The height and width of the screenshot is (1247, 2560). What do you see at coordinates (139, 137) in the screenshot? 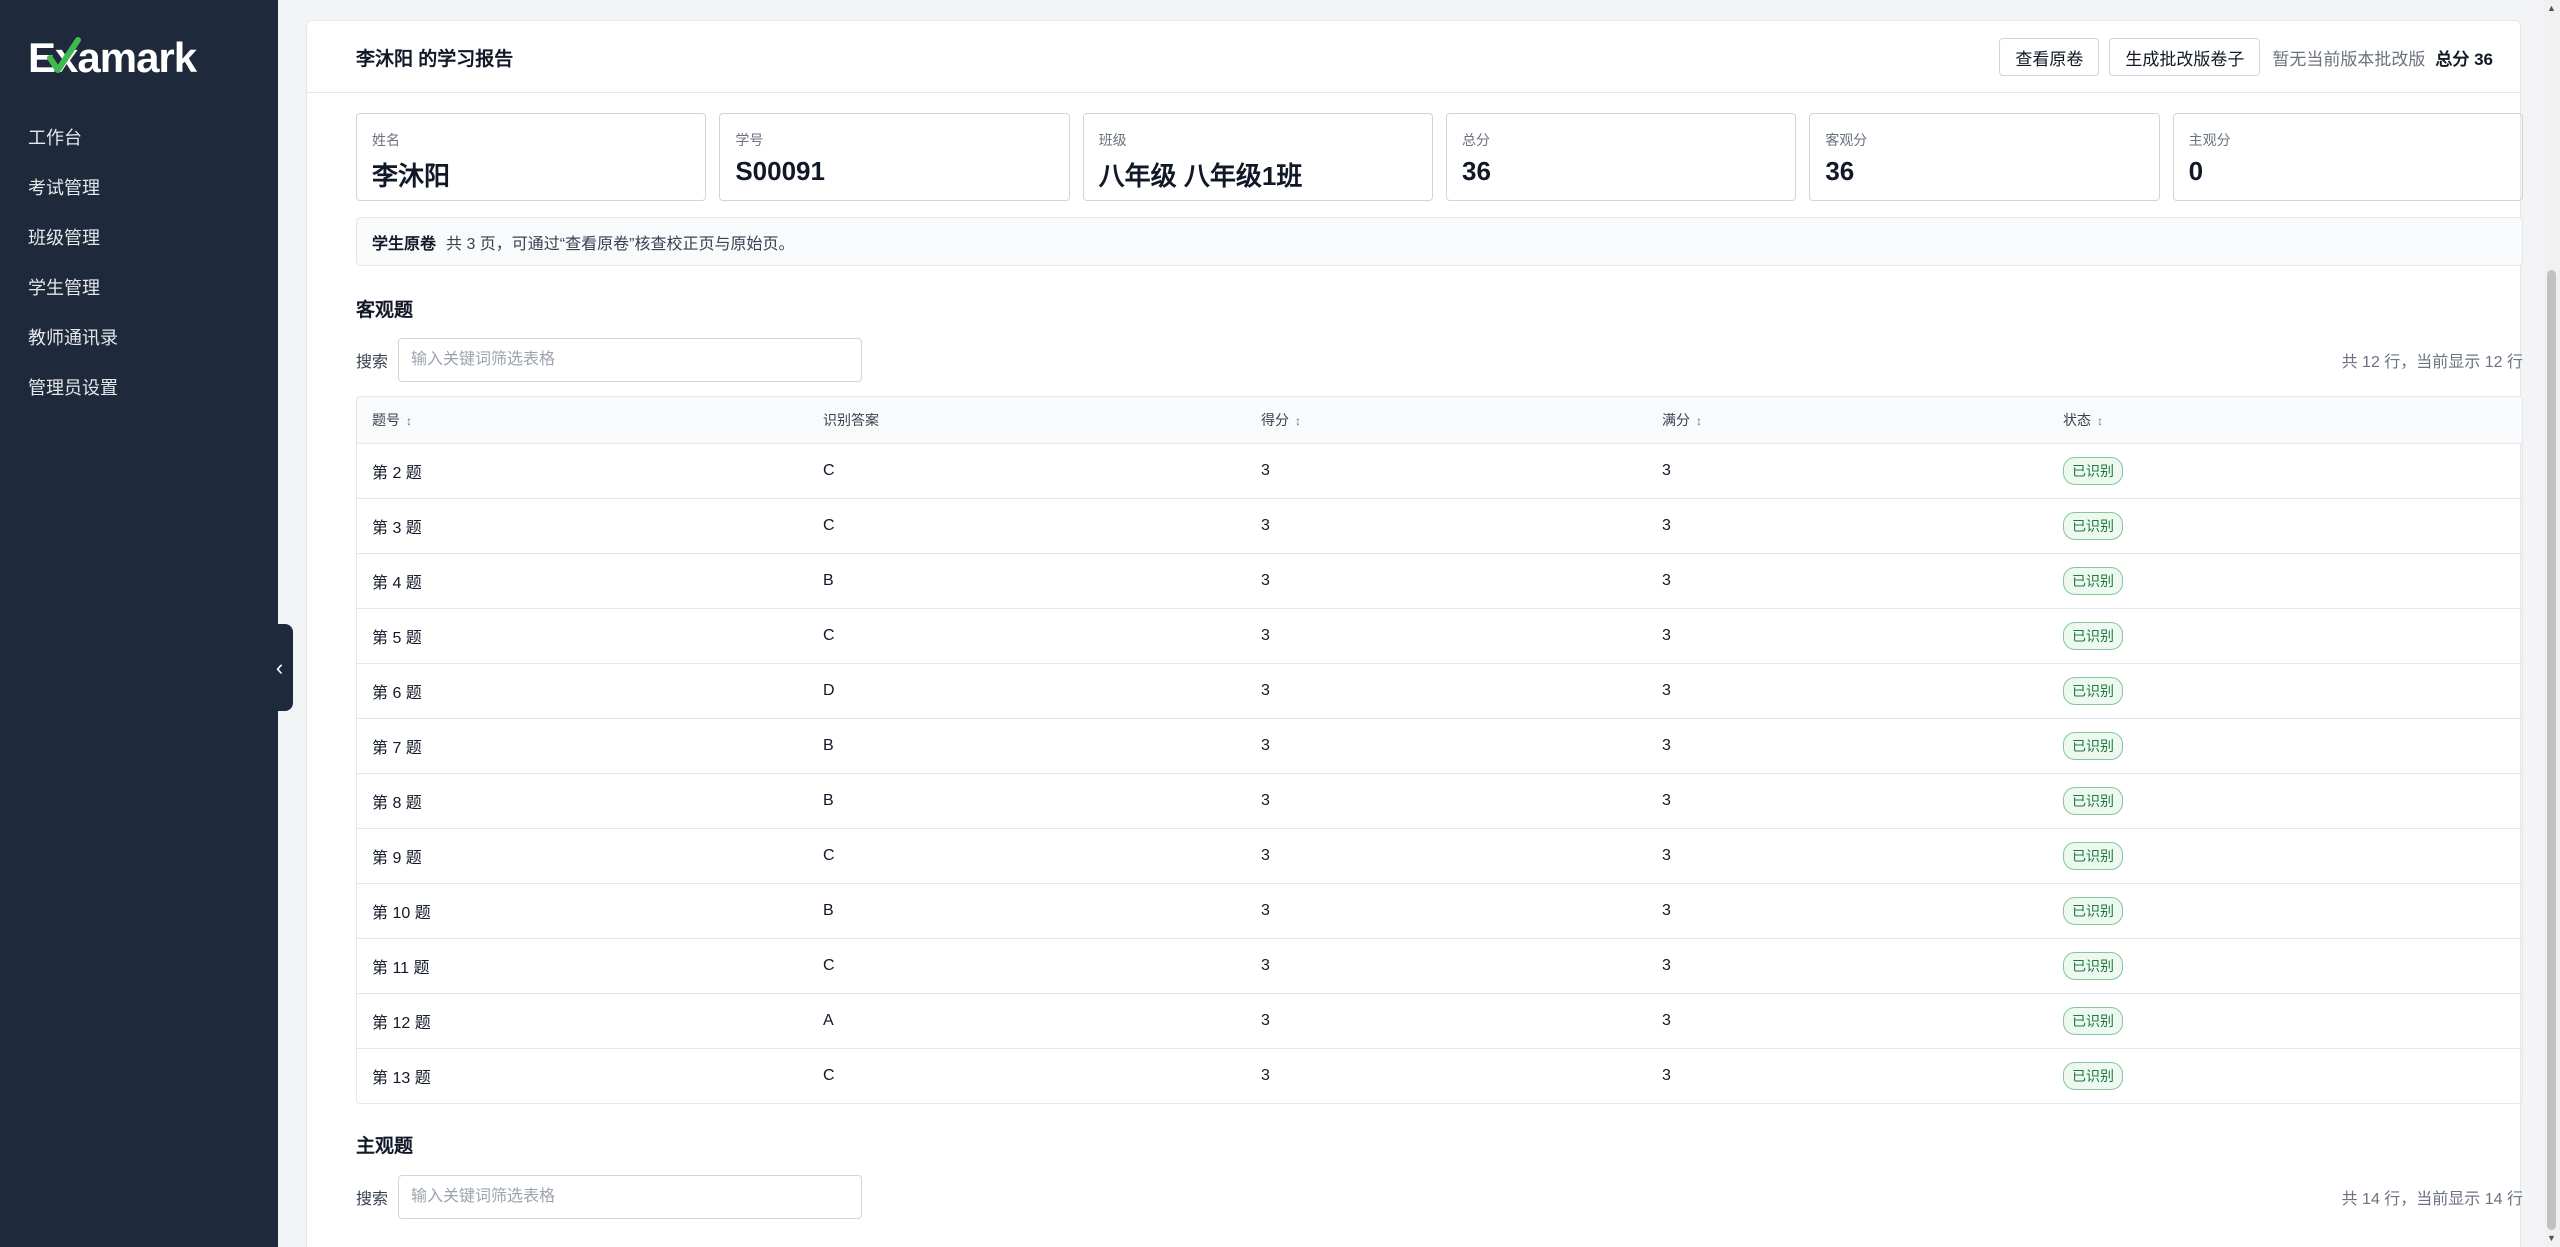
I see `sidebar-item-dashboard: 工作台` at bounding box center [139, 137].